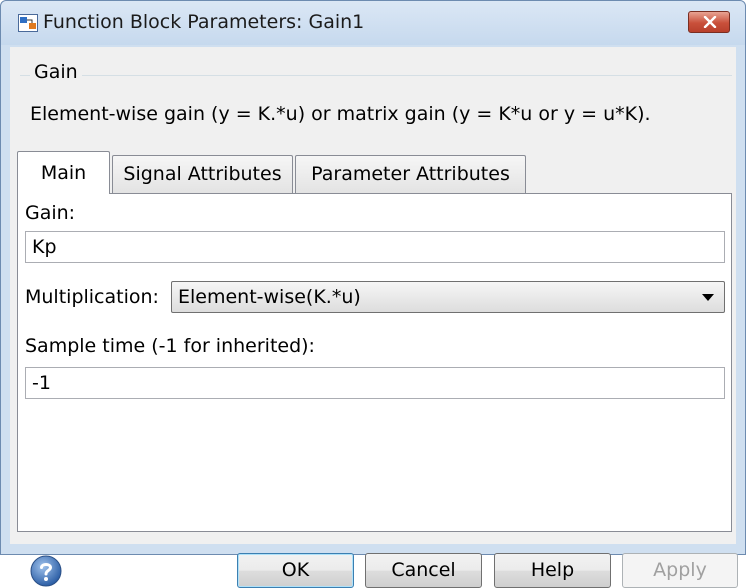  I want to click on tab-signal-attributes-label: Signal Attributes, so click(202, 174).